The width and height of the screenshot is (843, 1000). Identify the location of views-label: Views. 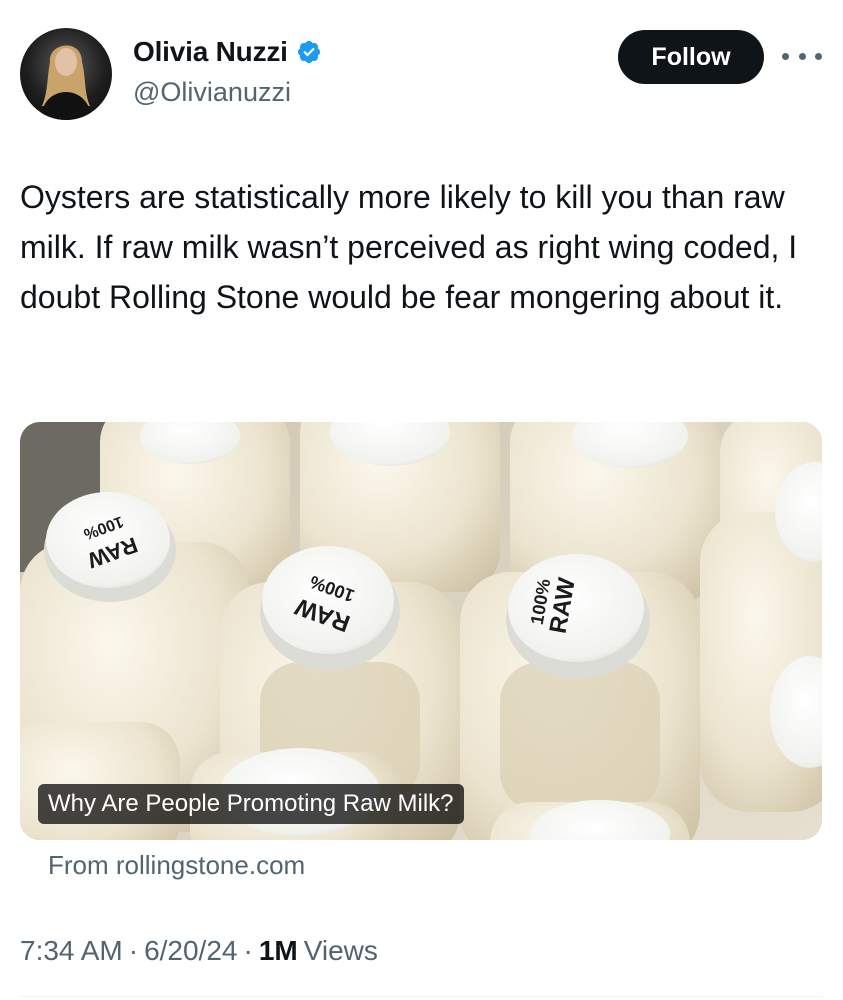
(340, 950).